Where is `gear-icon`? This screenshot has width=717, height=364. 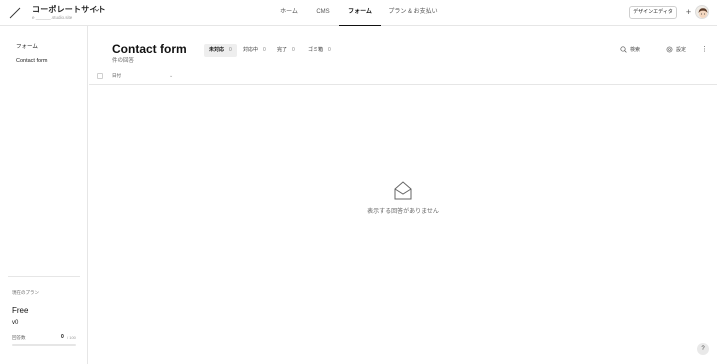
gear-icon is located at coordinates (669, 49).